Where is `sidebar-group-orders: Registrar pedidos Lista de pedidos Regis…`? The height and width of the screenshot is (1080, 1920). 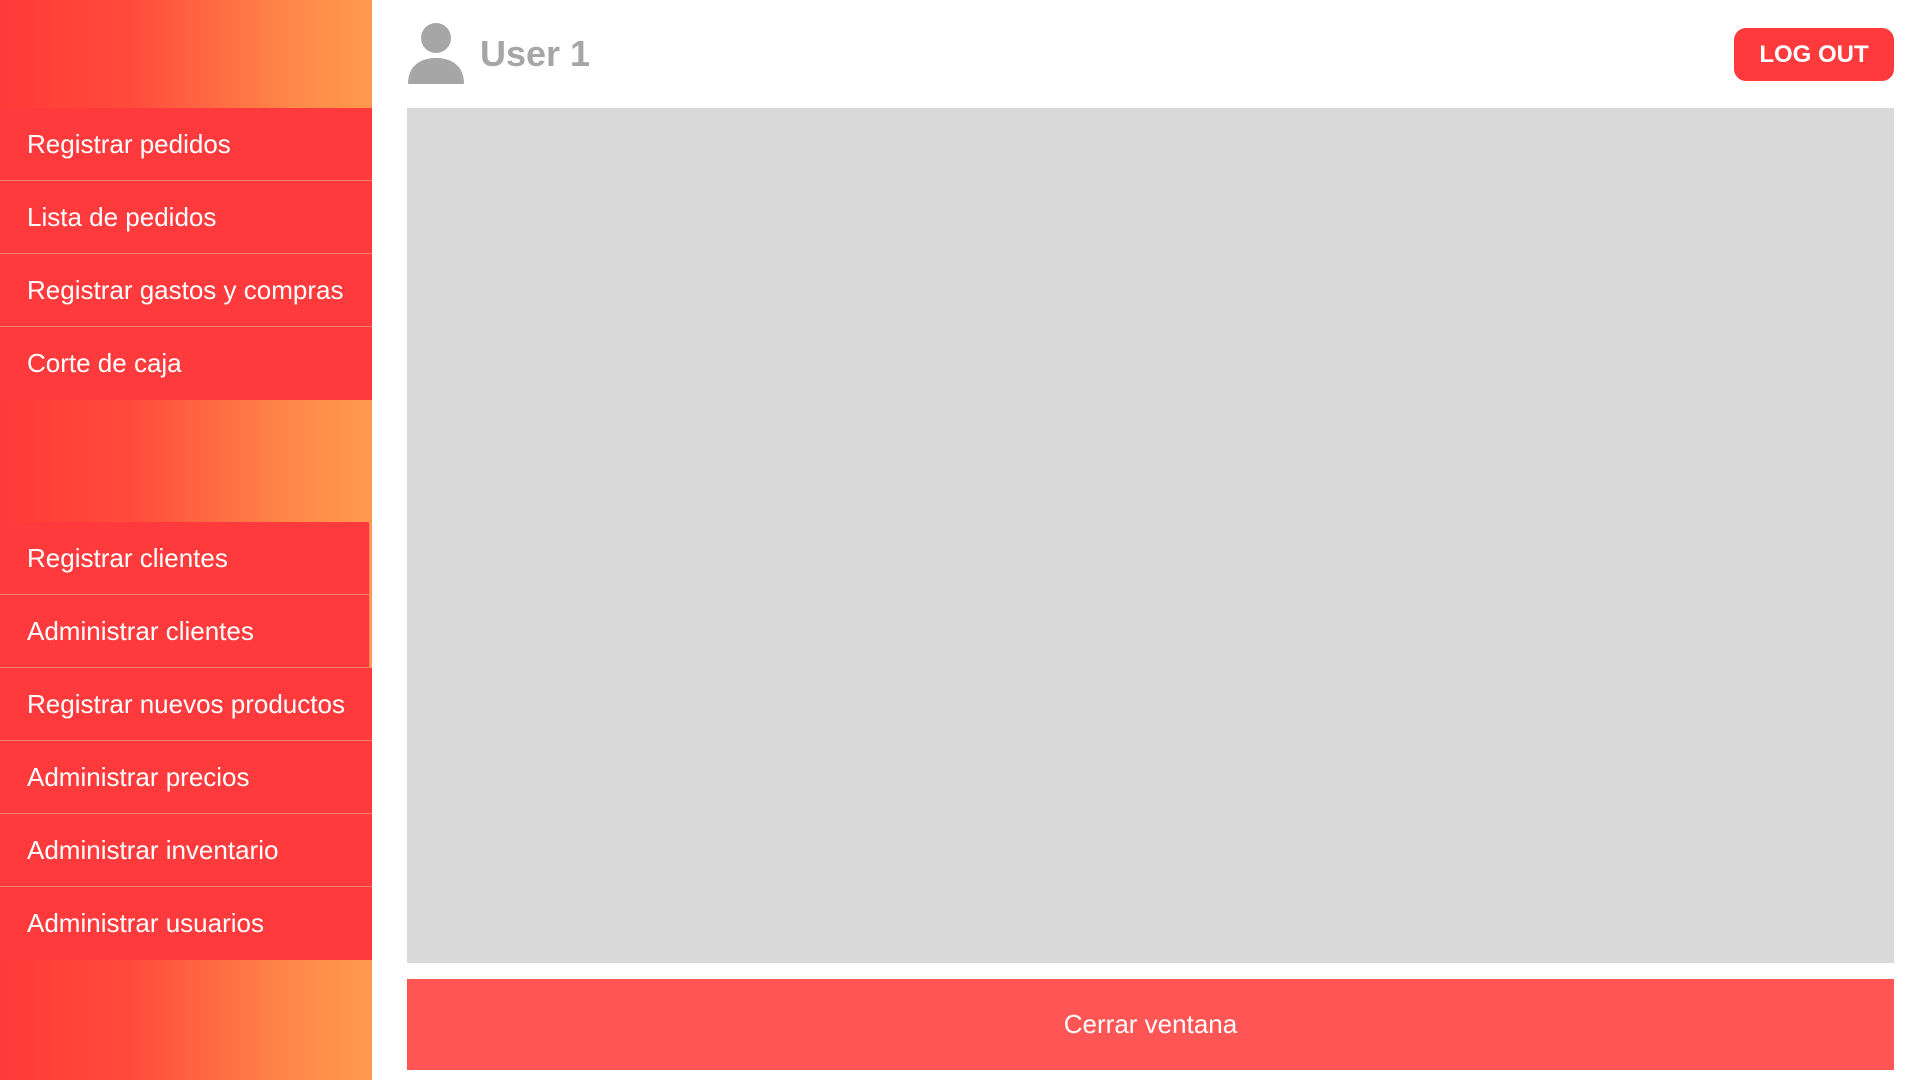 sidebar-group-orders: Registrar pedidos Lista de pedidos Regis… is located at coordinates (186, 254).